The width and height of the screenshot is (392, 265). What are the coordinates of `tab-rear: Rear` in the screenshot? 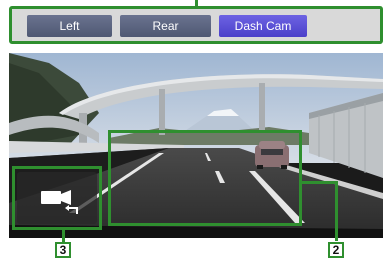 It's located at (165, 26).